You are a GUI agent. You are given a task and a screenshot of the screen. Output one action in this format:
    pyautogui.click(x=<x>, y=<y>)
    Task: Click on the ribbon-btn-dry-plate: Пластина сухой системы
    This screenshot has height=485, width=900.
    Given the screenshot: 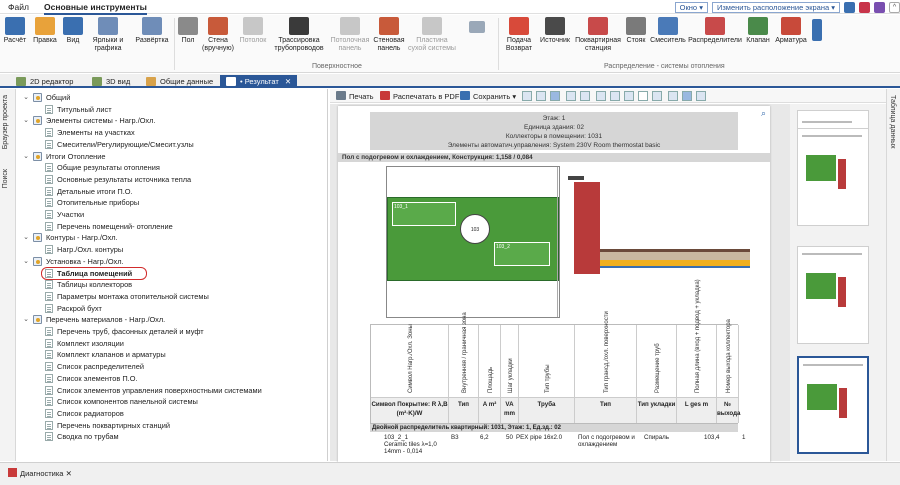 What is the action you would take?
    pyautogui.click(x=432, y=35)
    